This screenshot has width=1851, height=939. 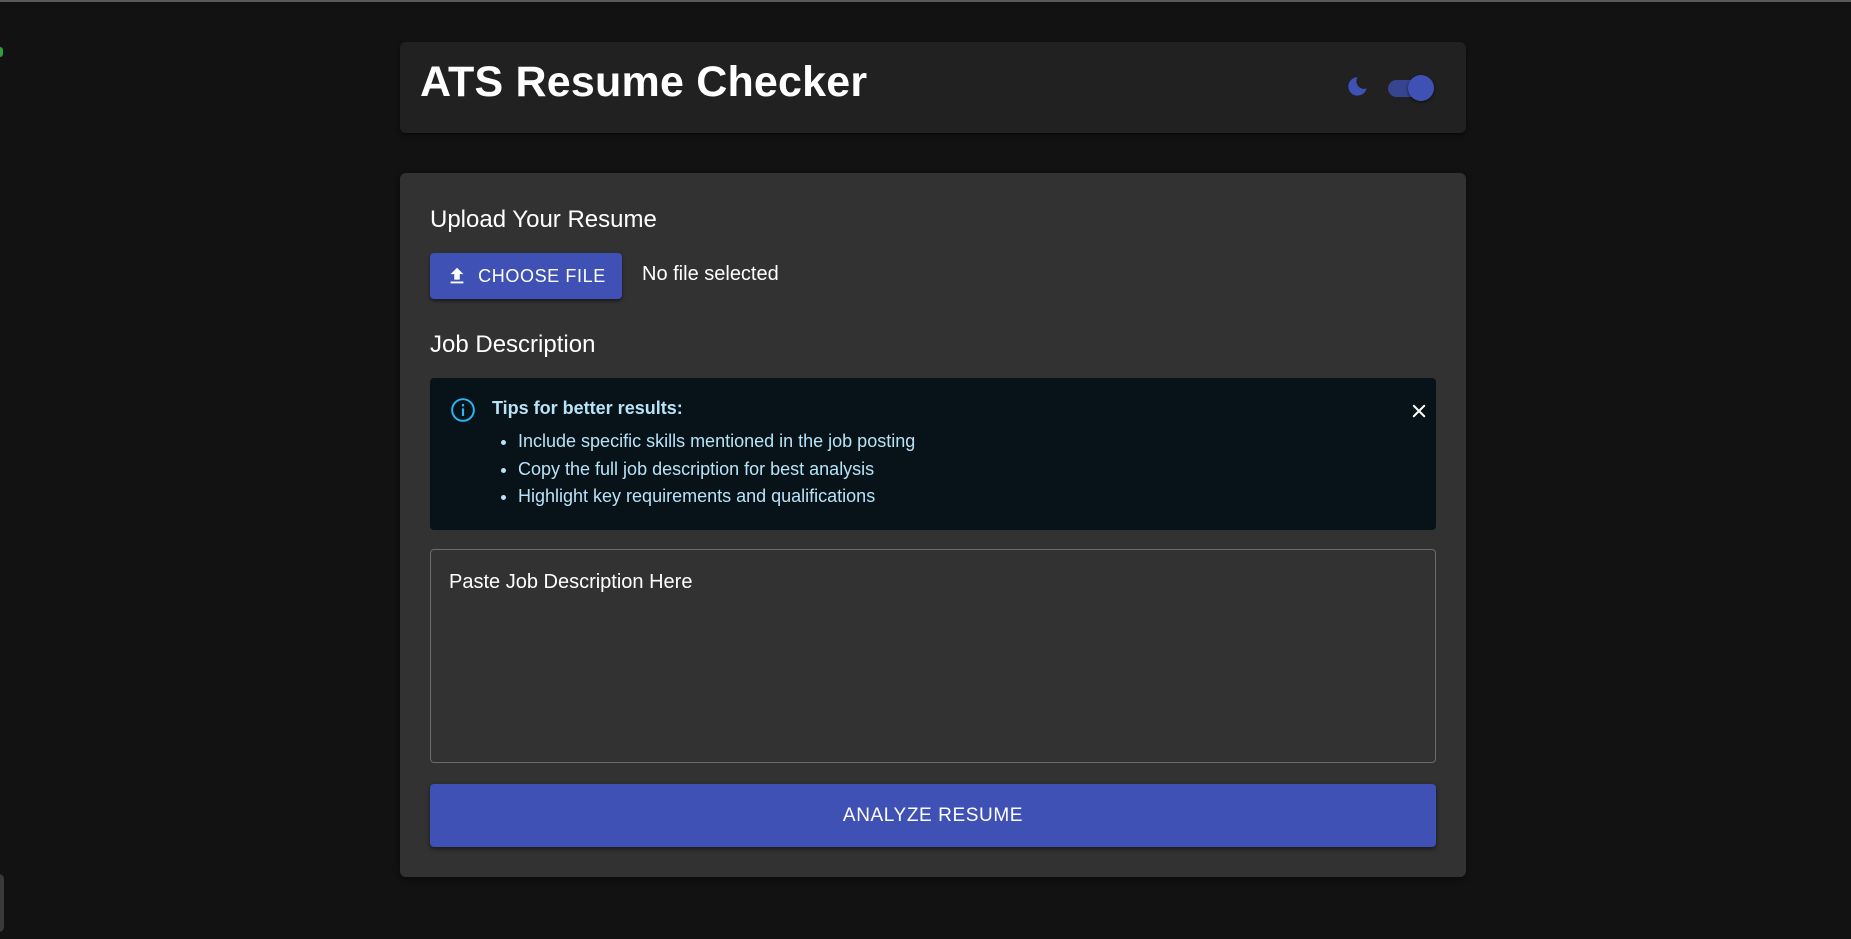 I want to click on job-description-input, so click(x=933, y=656).